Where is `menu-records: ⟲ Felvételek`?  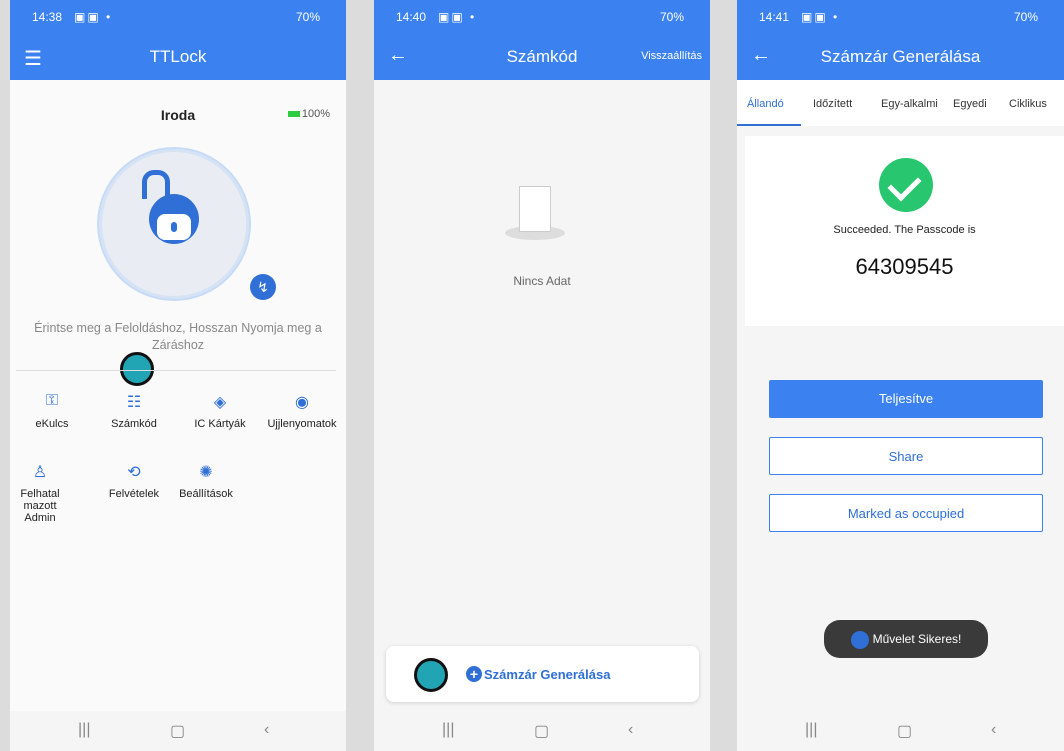
menu-records: ⟲ Felvételek is located at coordinates (134, 481).